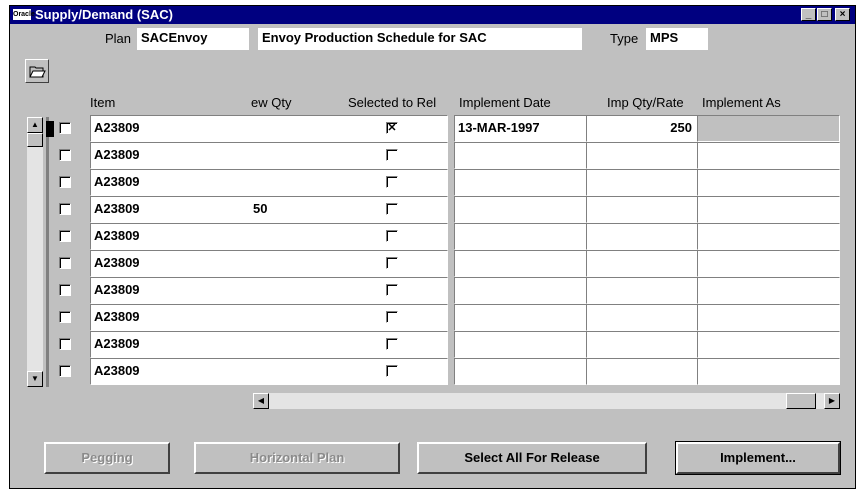 The width and height of the screenshot is (860, 494). I want to click on column-header-implement-as: Implement As, so click(741, 102).